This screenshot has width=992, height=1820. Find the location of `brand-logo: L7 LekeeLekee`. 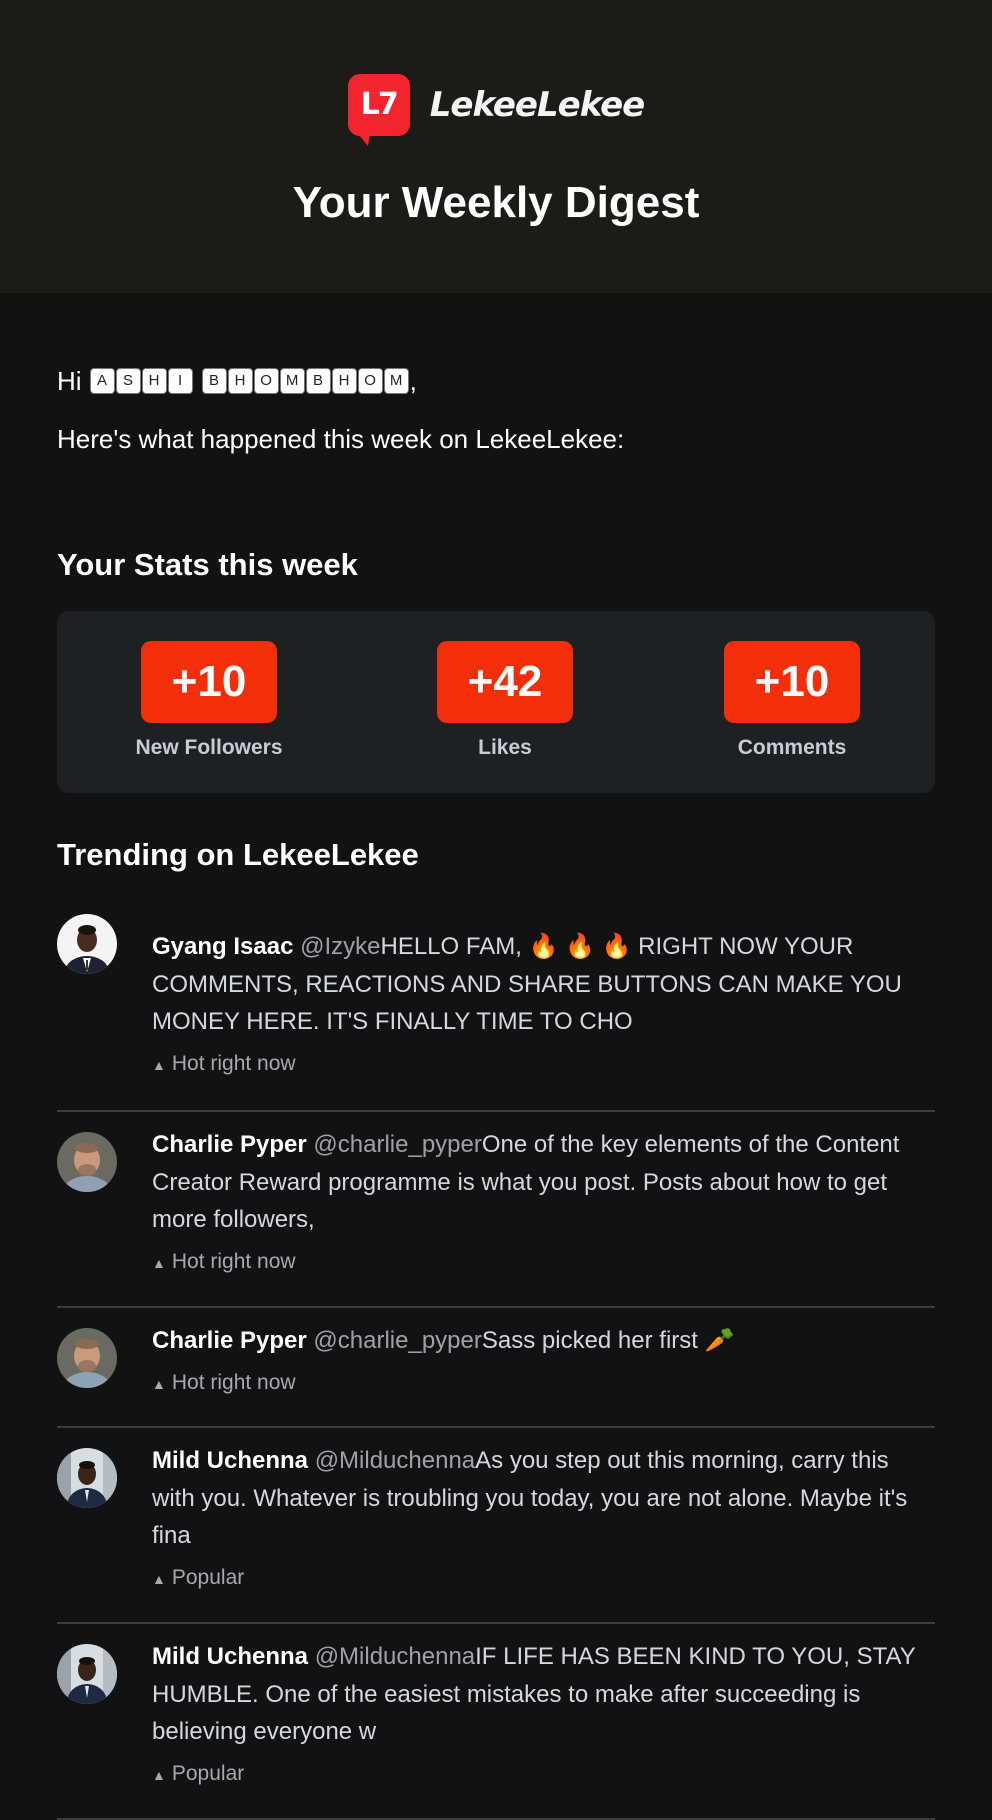

brand-logo: L7 LekeeLekee is located at coordinates (496, 110).